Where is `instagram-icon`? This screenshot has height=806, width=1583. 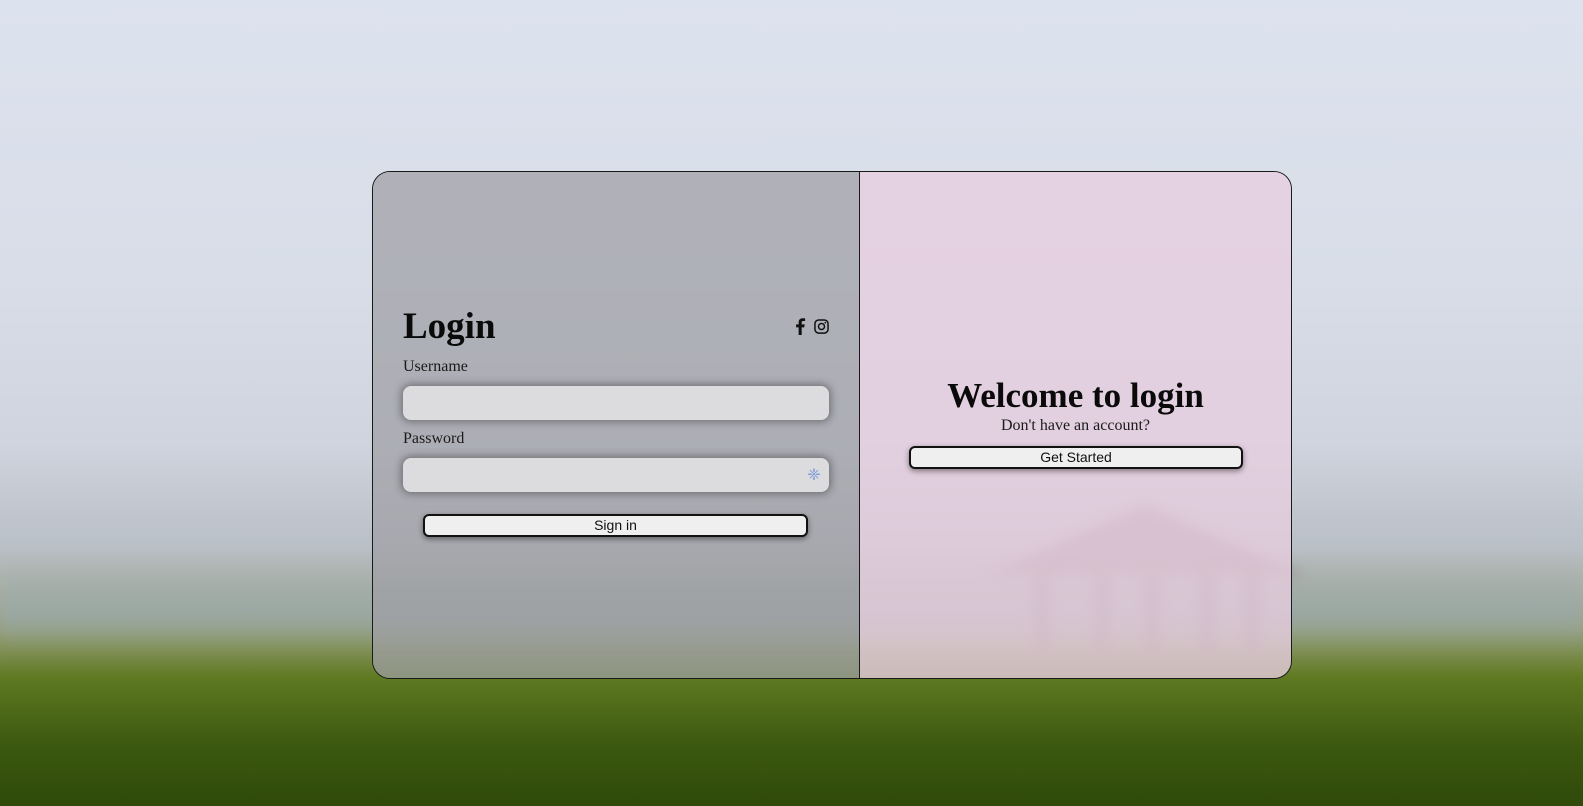
instagram-icon is located at coordinates (821, 326).